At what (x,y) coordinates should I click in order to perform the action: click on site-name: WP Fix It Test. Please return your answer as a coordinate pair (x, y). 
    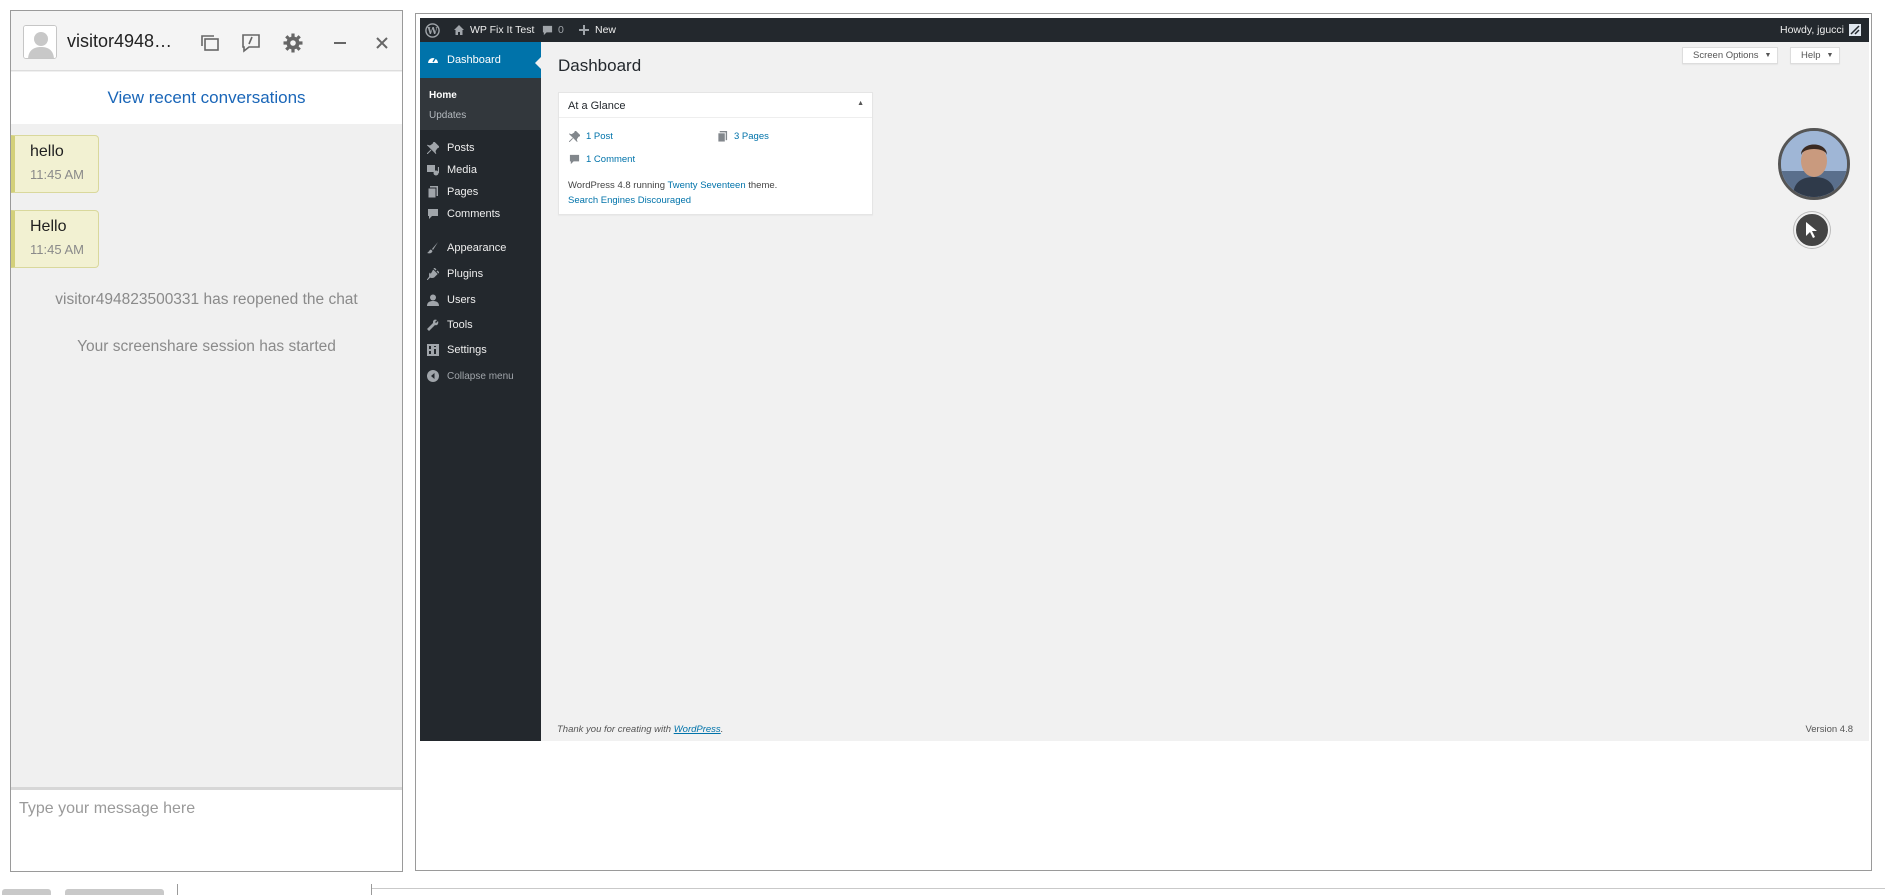
    Looking at the image, I should click on (502, 30).